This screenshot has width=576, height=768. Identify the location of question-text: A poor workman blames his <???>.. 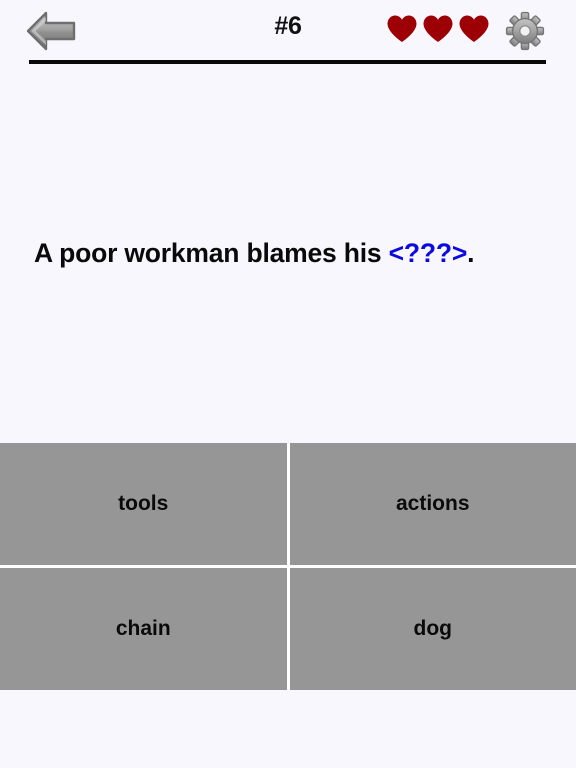
(288, 253).